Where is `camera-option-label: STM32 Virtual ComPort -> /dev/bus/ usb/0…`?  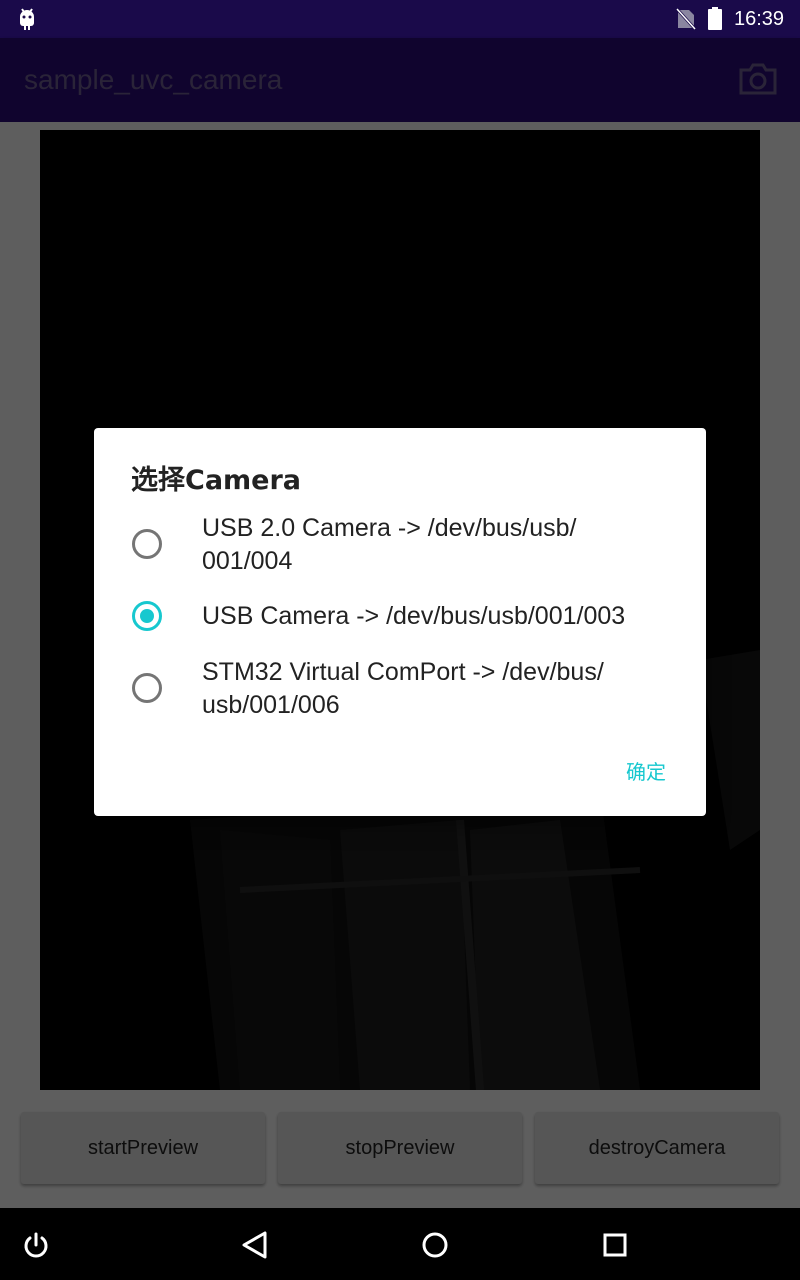 camera-option-label: STM32 Virtual ComPort -> /dev/bus/ usb/0… is located at coordinates (403, 688).